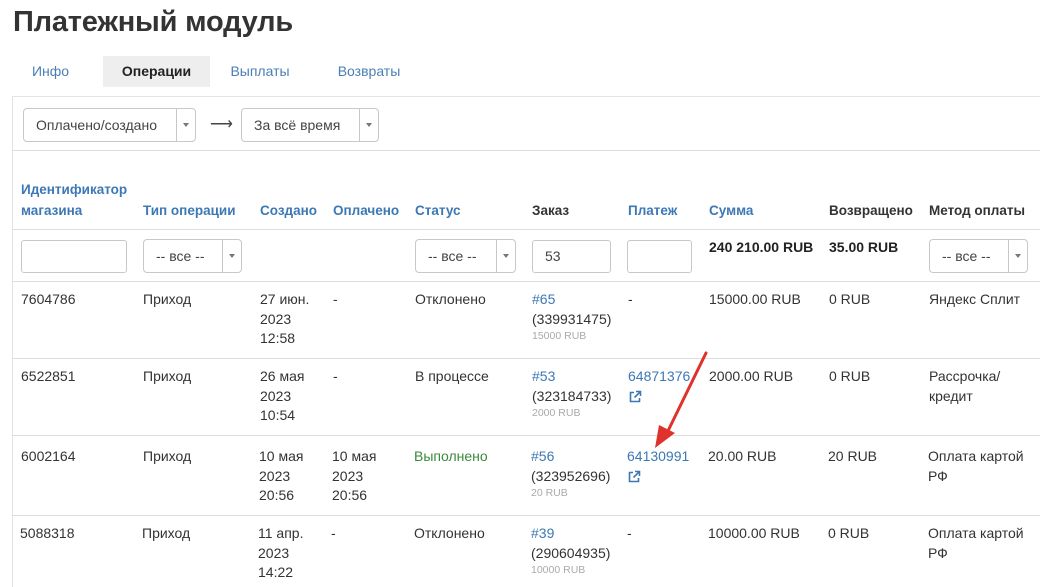 The width and height of the screenshot is (1040, 587). I want to click on cell-order: #39 (290604935) 10000 RUB, so click(570, 550).